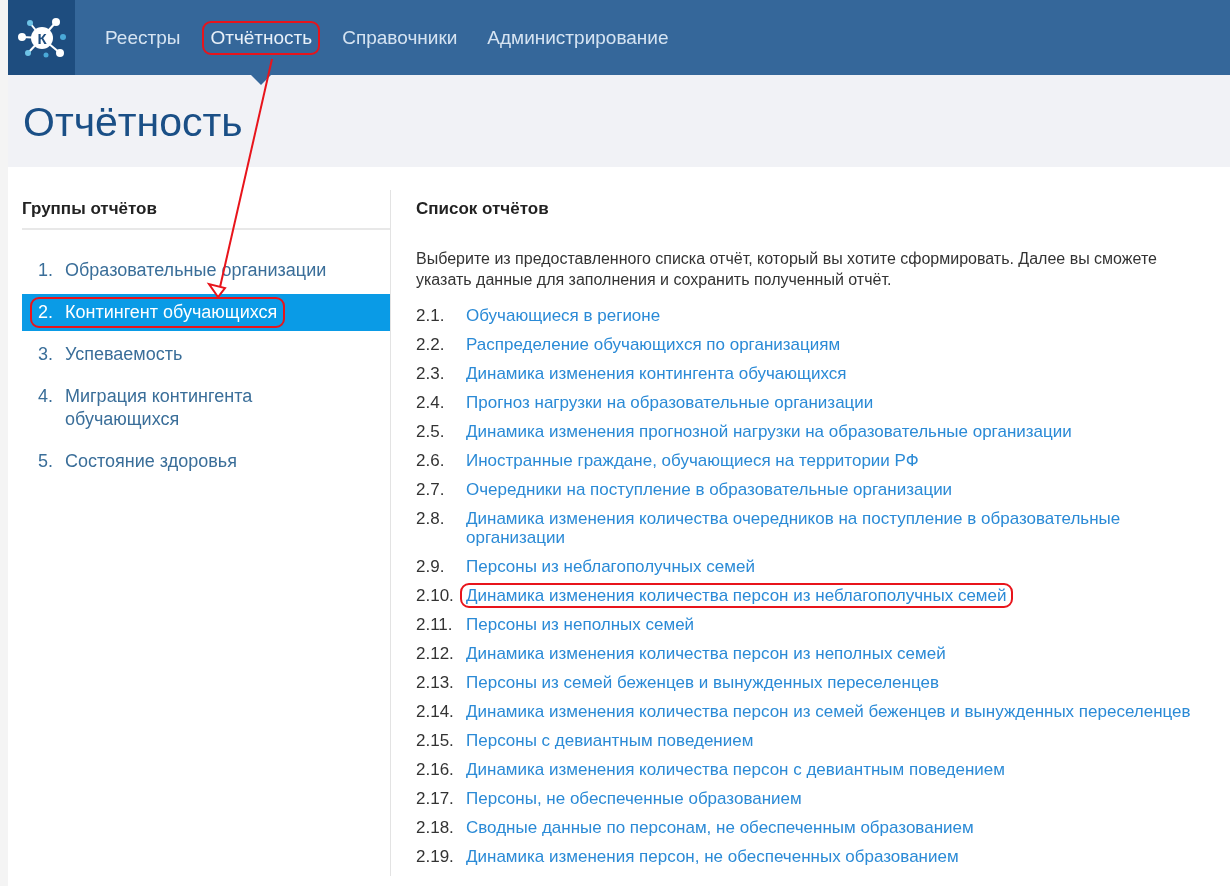 The height and width of the screenshot is (886, 1230). I want to click on group-item: 5. Состояние здоровья, so click(206, 461).